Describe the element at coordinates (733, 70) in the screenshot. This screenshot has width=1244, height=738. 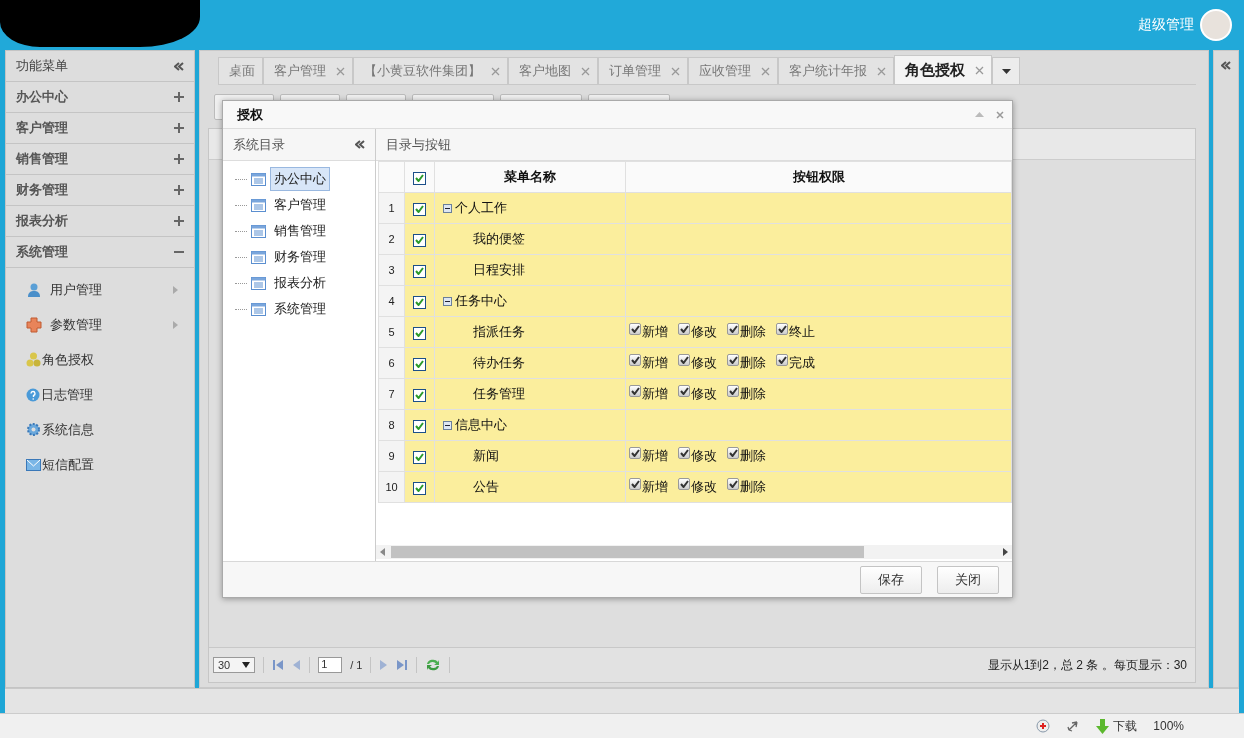
I see `tab: 应收管理` at that location.